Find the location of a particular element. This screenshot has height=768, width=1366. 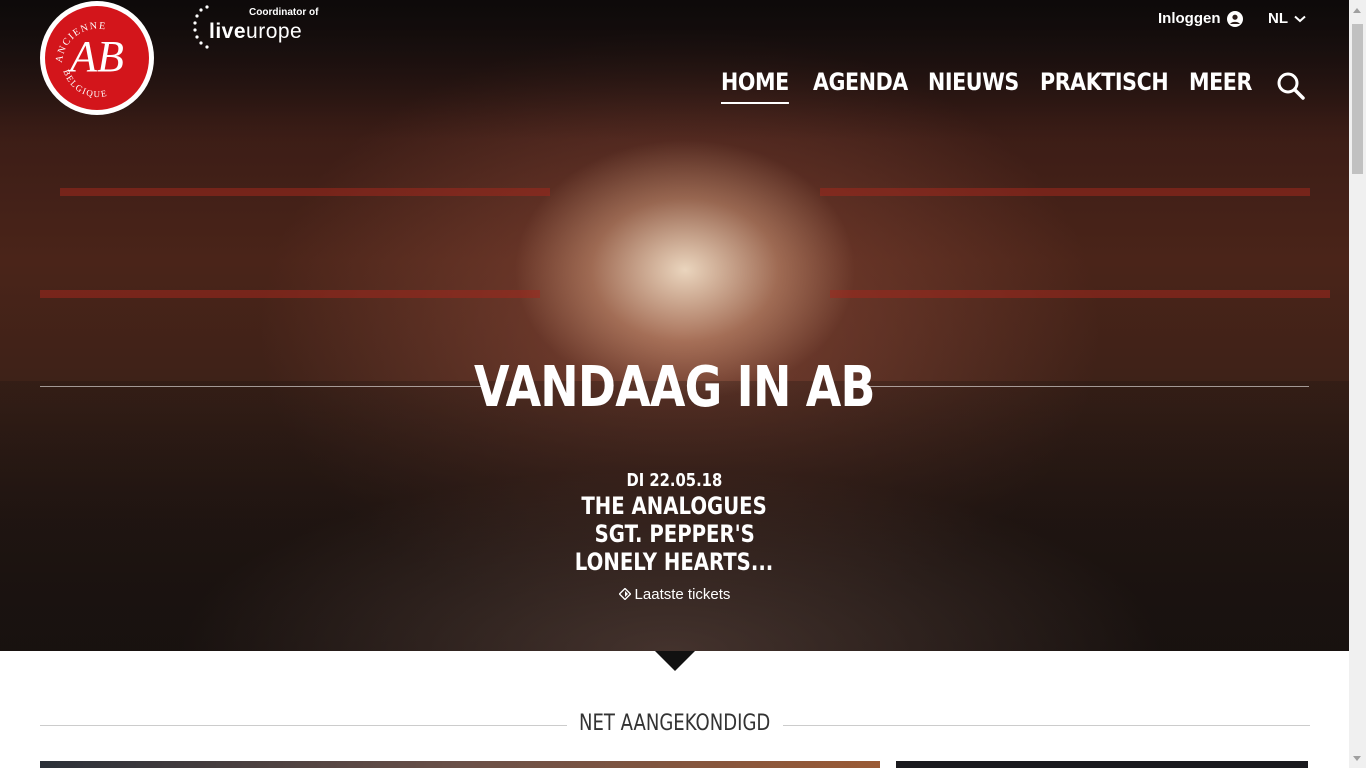

search-icon is located at coordinates (1291, 86).